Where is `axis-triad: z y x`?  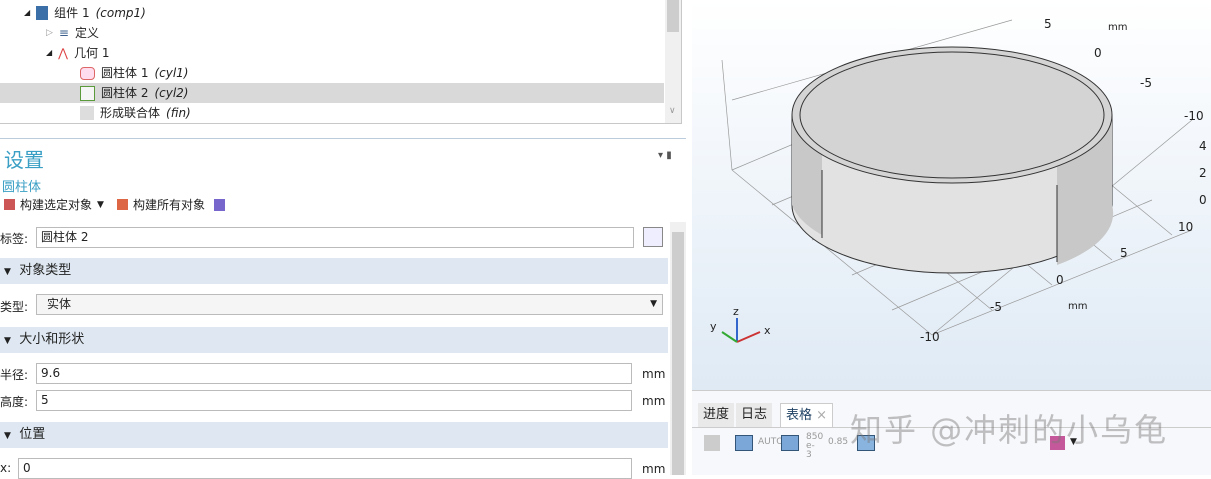
axis-triad: z y x is located at coordinates (740, 324).